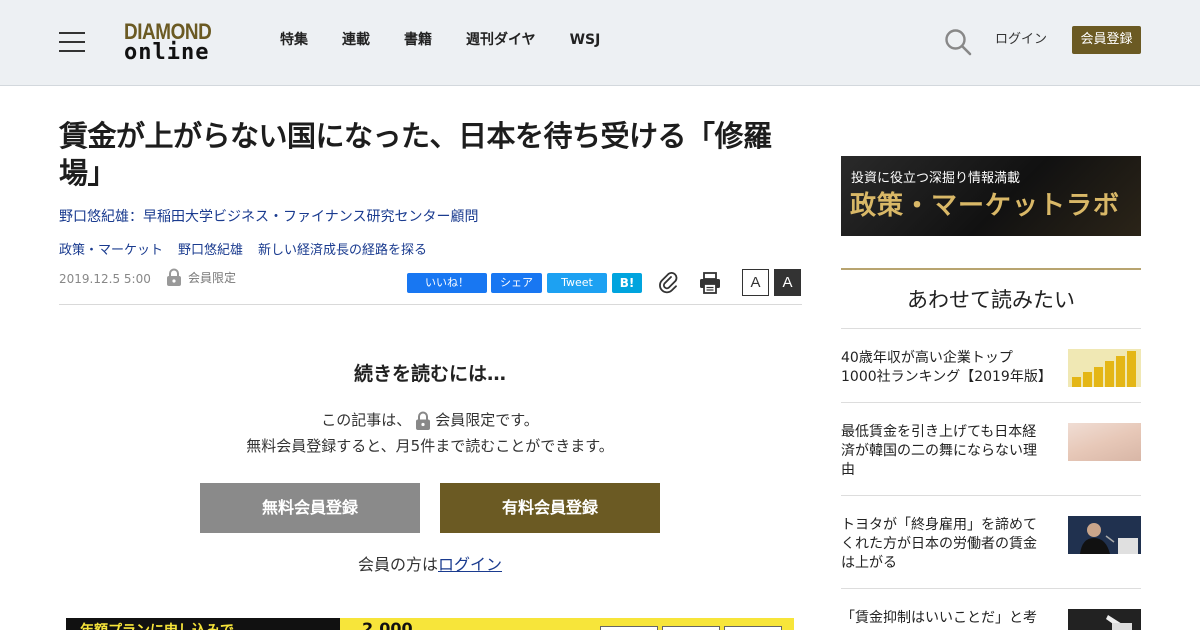 The image size is (1200, 630). What do you see at coordinates (342, 251) in the screenshot?
I see `tag-series: 新しい経済成長の経路を探る` at bounding box center [342, 251].